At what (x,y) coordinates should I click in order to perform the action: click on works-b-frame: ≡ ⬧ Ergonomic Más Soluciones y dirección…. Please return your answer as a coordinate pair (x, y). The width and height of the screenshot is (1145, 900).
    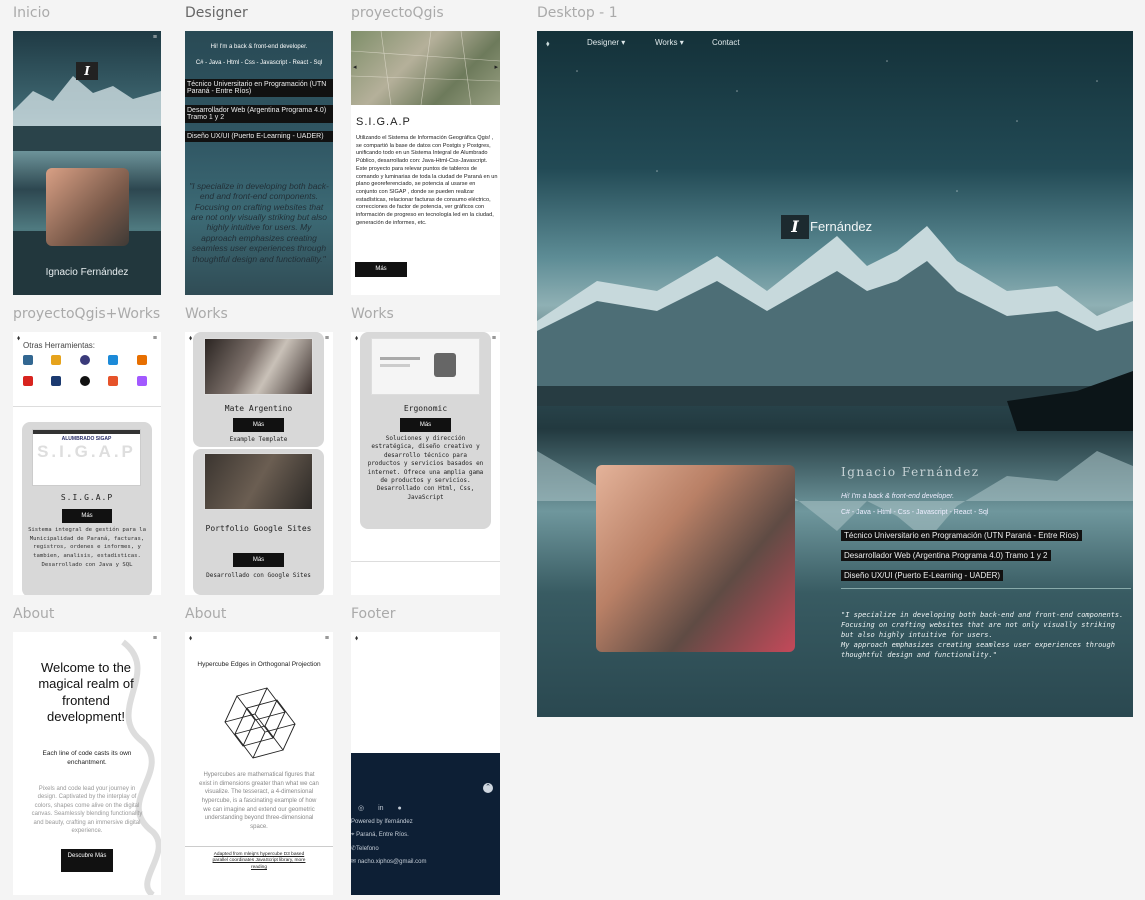
    Looking at the image, I should click on (425, 463).